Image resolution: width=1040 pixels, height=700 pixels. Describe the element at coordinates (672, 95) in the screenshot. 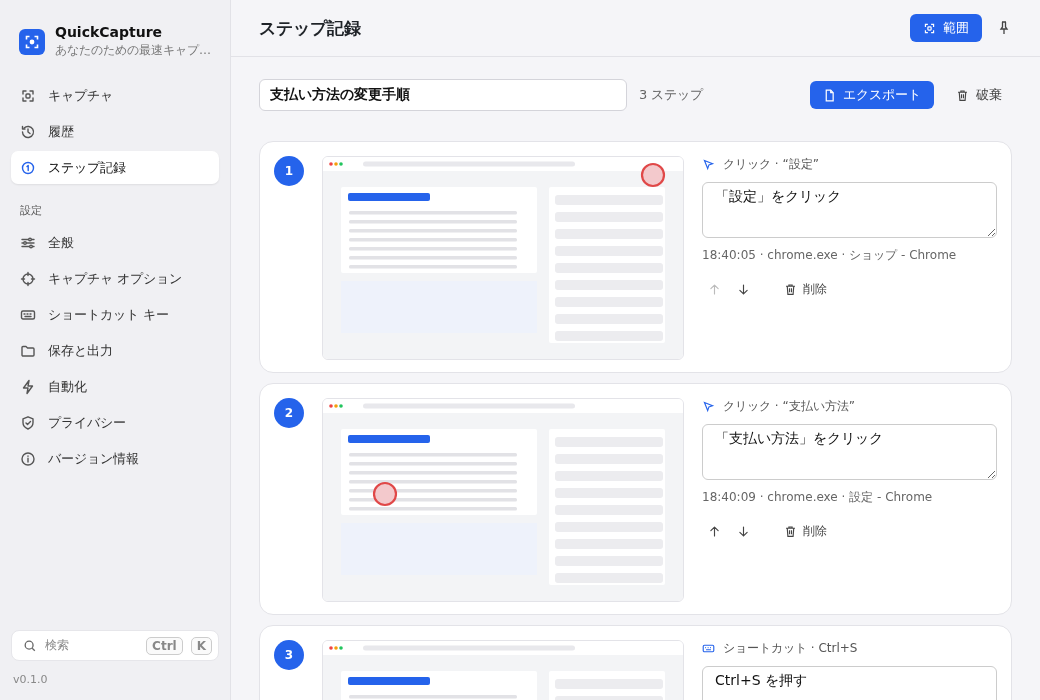

I see `step-count: 3 ステップ` at that location.